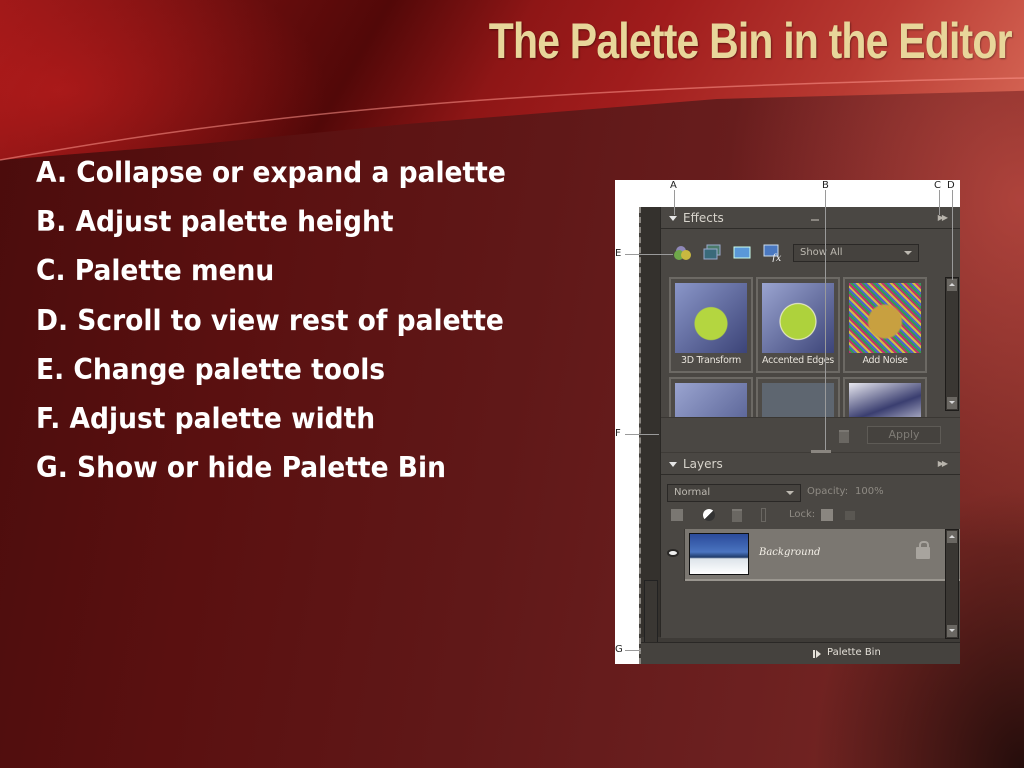  I want to click on visibility-toggle, so click(673, 555).